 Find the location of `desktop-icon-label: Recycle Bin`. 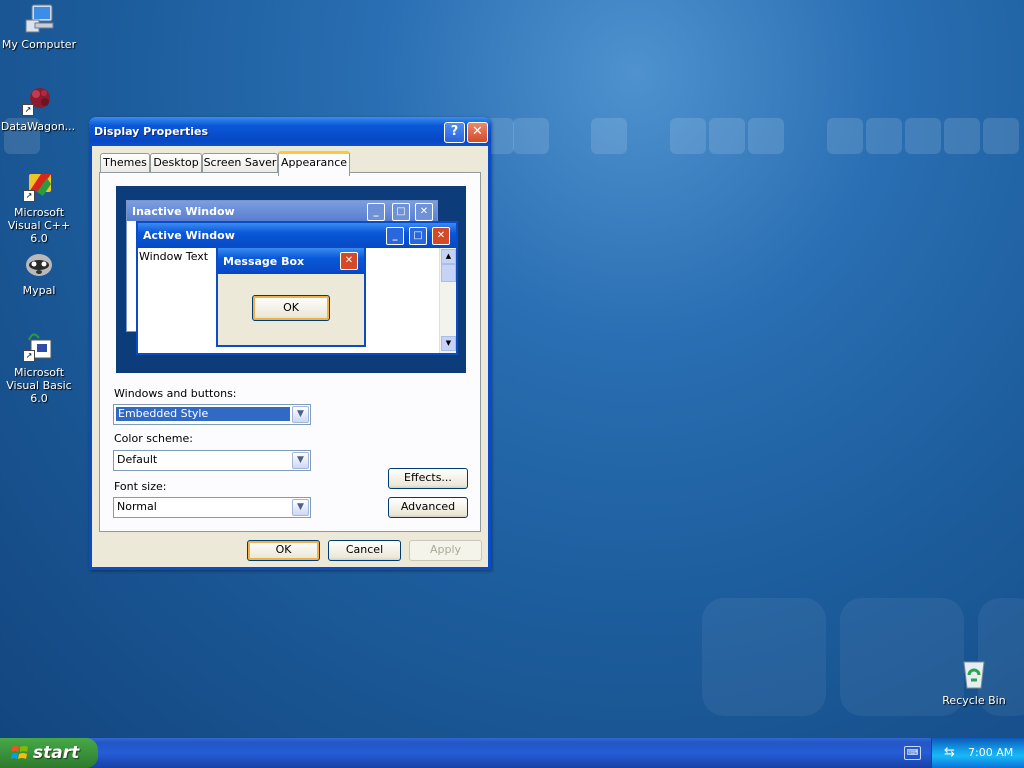

desktop-icon-label: Recycle Bin is located at coordinates (974, 700).